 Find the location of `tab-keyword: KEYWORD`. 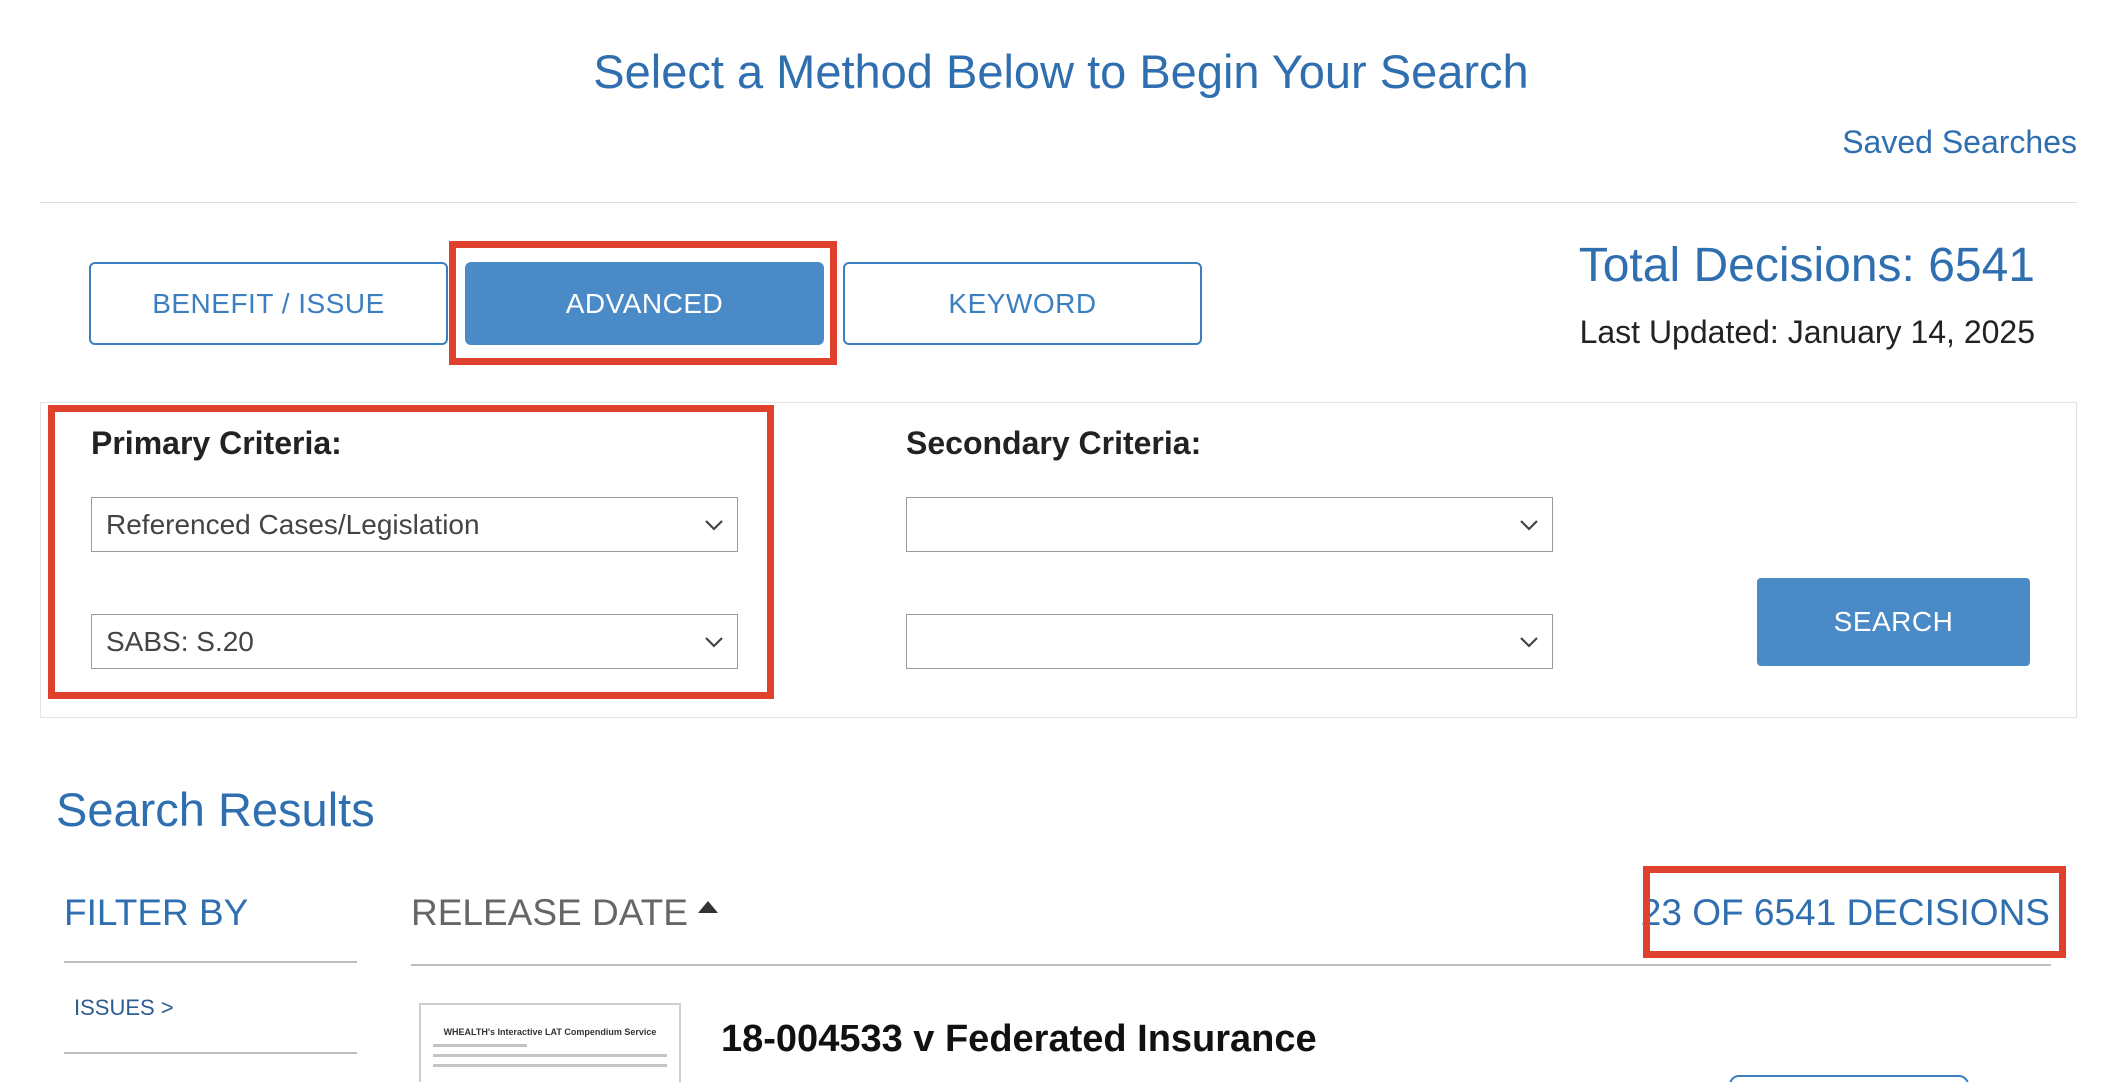

tab-keyword: KEYWORD is located at coordinates (1022, 303).